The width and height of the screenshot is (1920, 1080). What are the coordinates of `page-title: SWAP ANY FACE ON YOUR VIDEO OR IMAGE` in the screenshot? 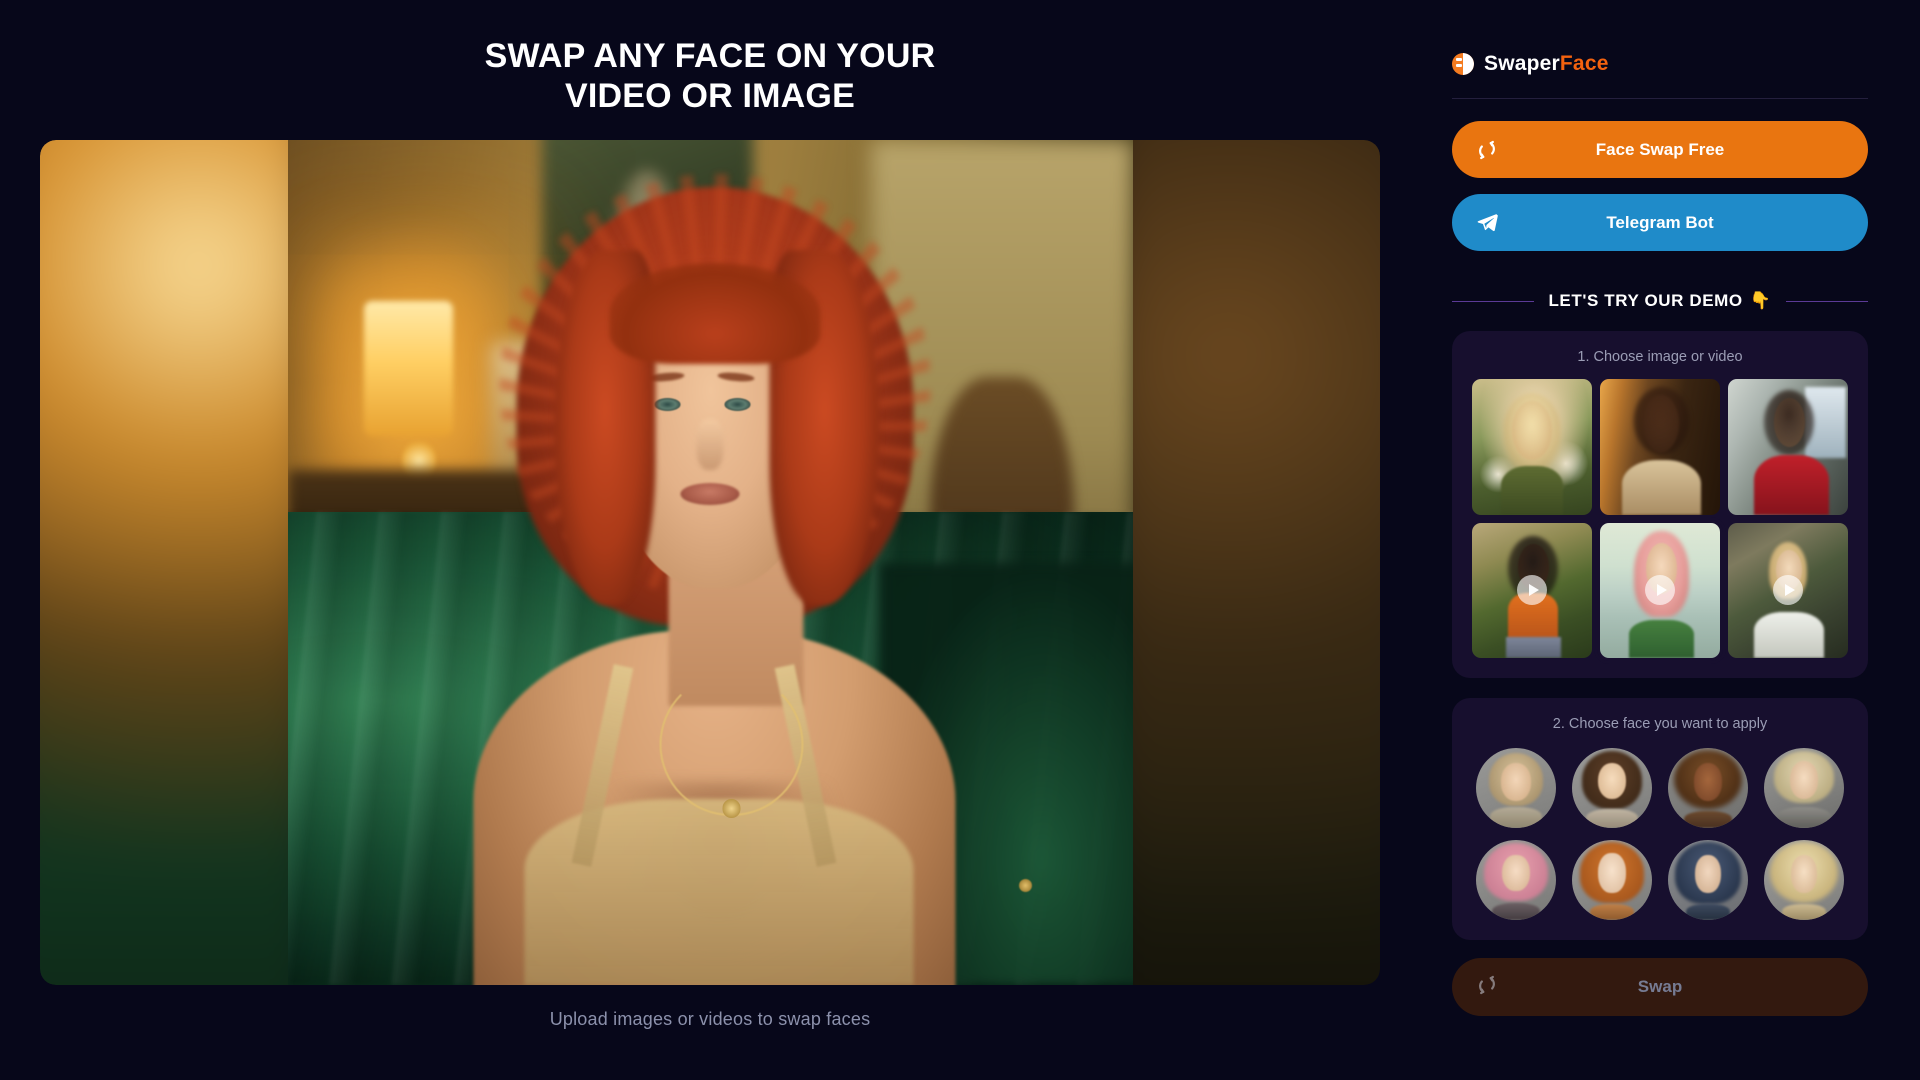 It's located at (710, 76).